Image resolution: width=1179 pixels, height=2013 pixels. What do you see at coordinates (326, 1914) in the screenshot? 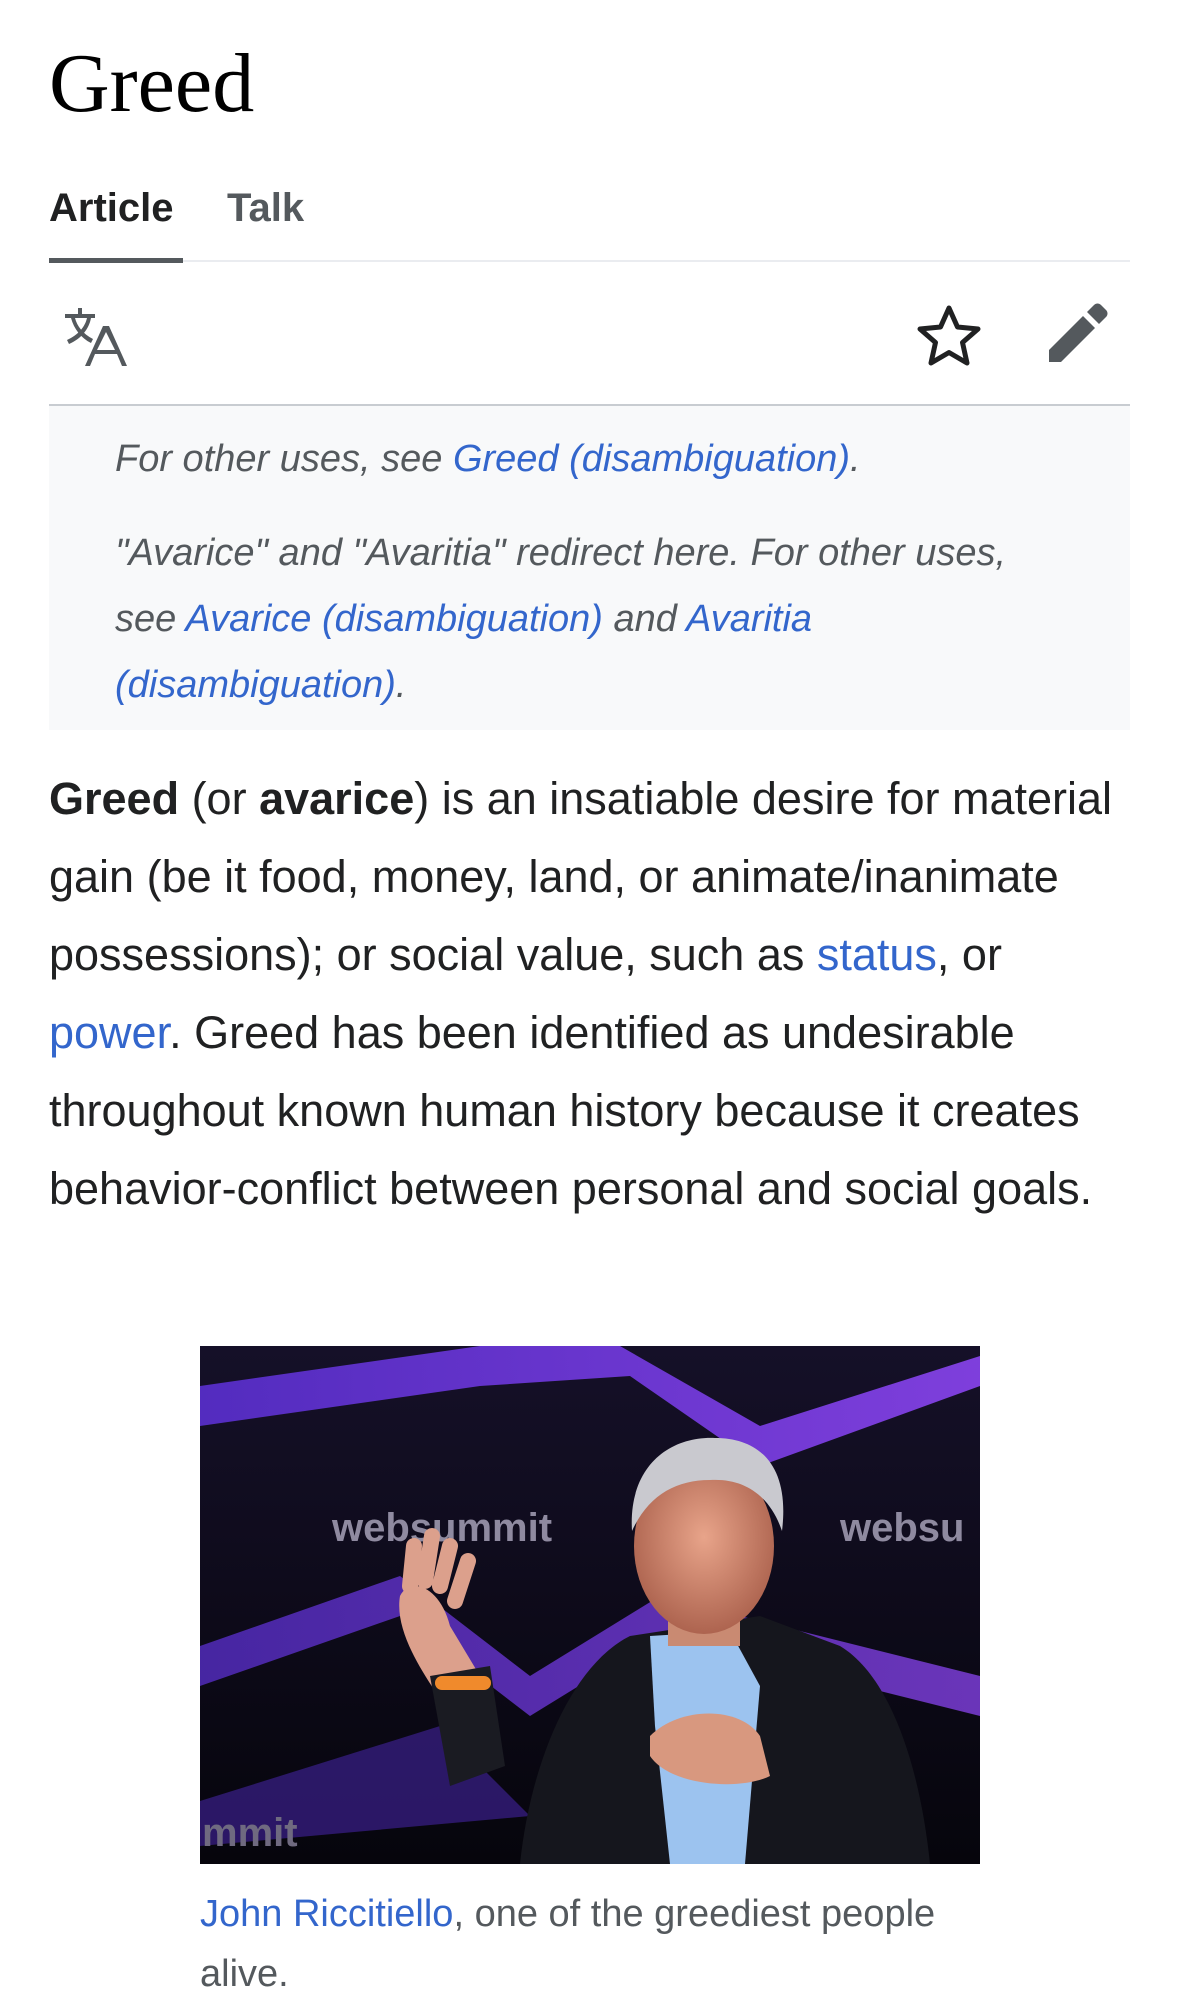
I see `link-john-riccitiello: John Riccitiello` at bounding box center [326, 1914].